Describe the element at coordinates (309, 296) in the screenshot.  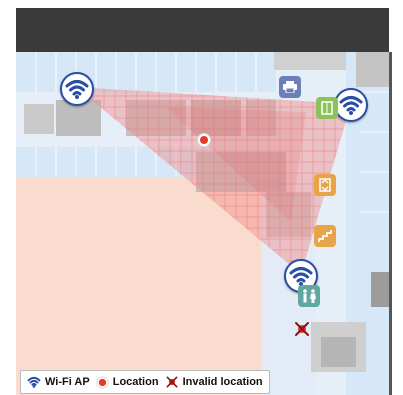
I see `restroom-icon` at that location.